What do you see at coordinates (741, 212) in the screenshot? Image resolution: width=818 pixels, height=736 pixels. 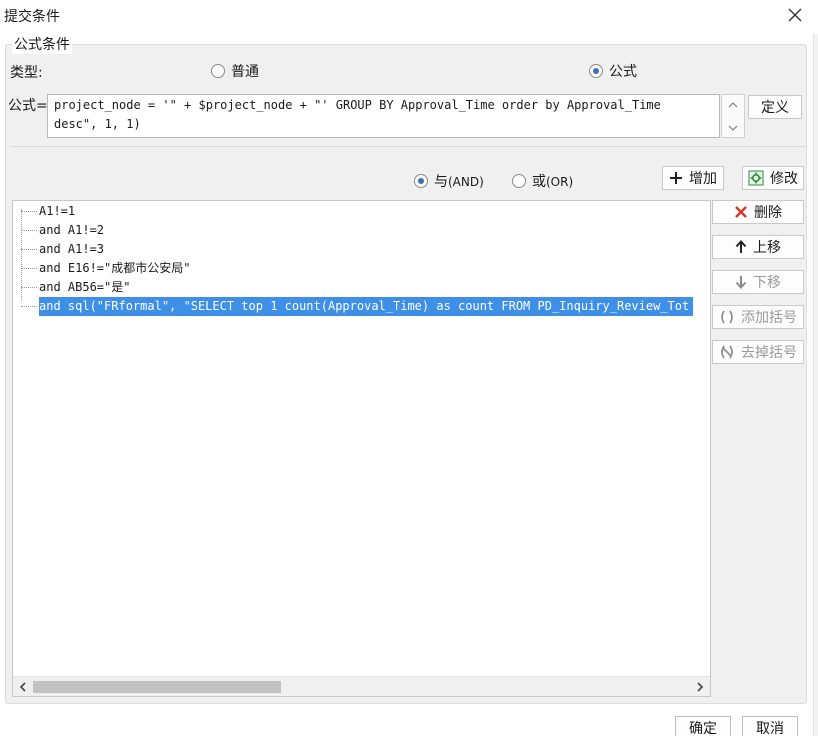 I see `delete-x-icon` at bounding box center [741, 212].